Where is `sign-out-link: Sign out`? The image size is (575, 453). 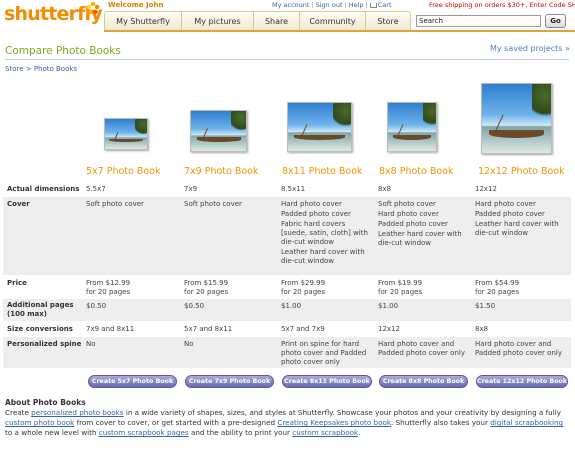 sign-out-link: Sign out is located at coordinates (329, 5).